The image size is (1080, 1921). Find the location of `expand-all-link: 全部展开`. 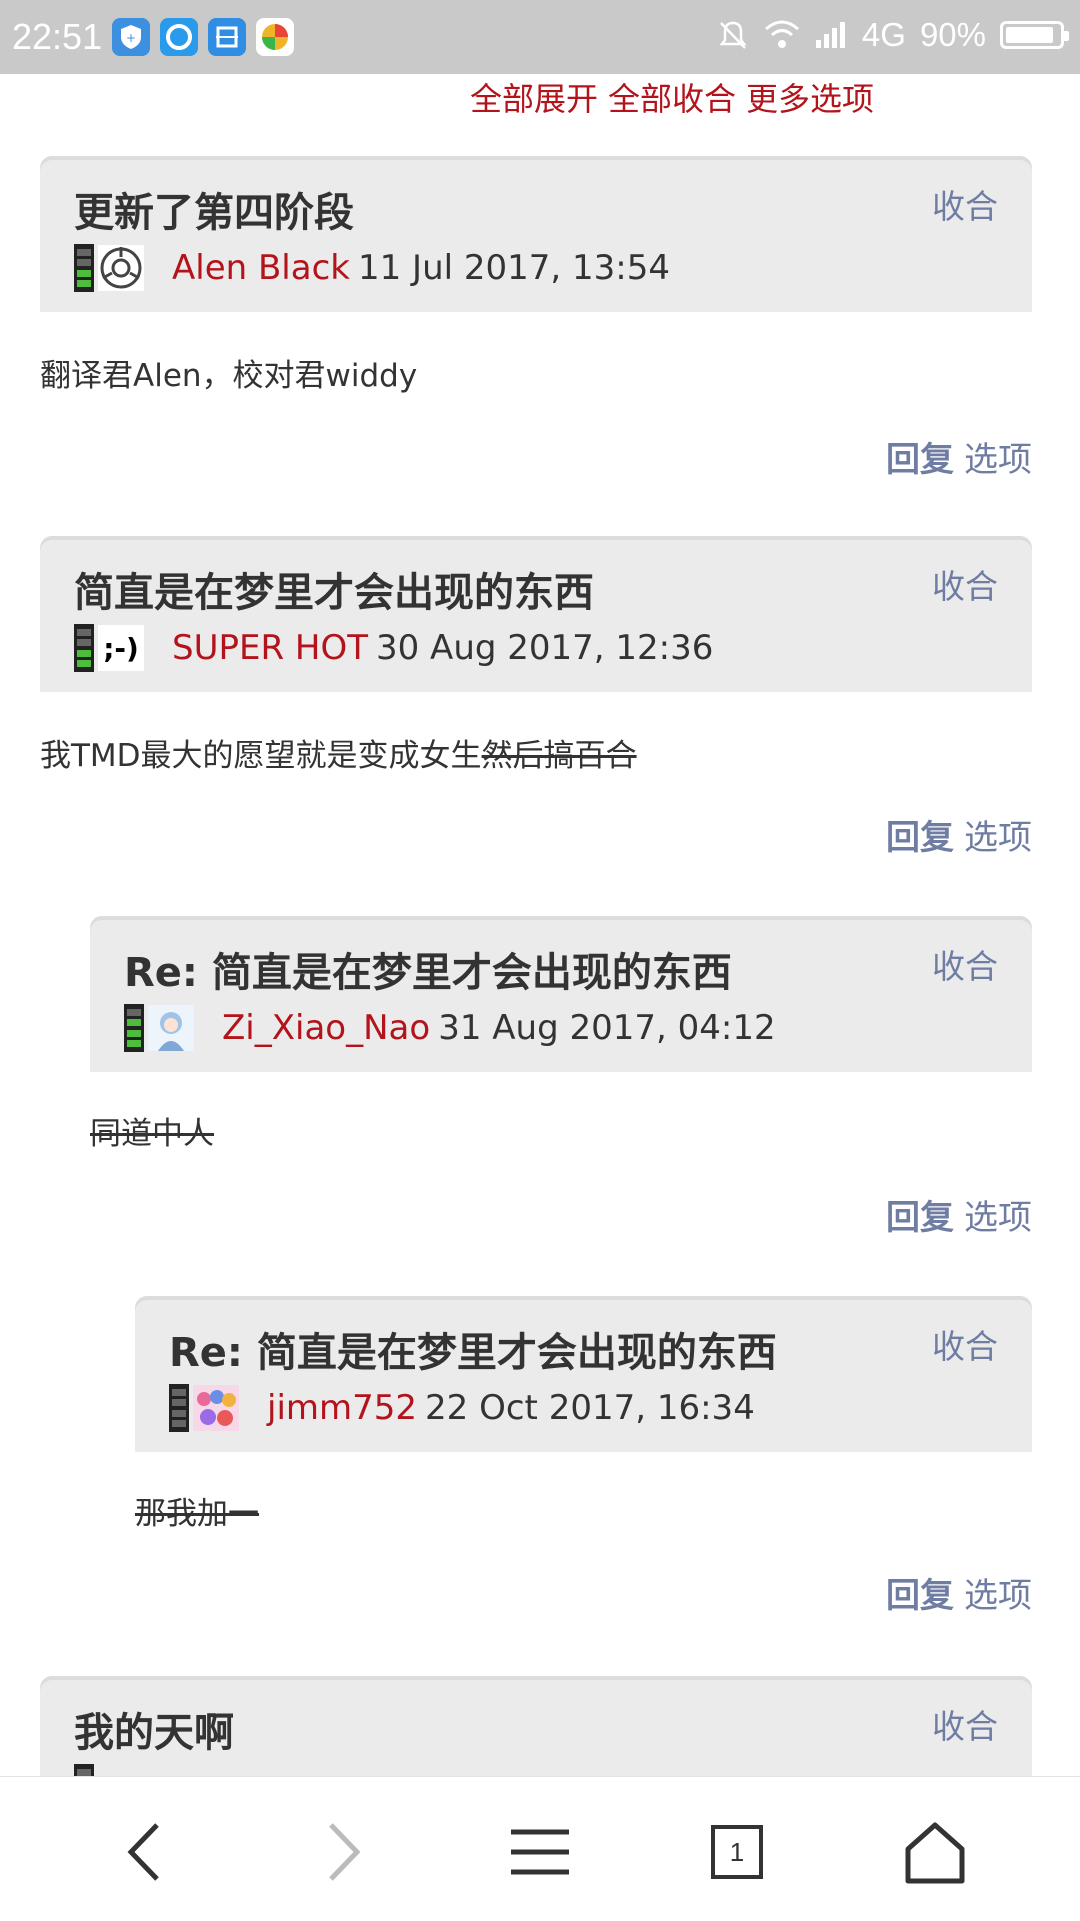

expand-all-link: 全部展开 is located at coordinates (534, 99).